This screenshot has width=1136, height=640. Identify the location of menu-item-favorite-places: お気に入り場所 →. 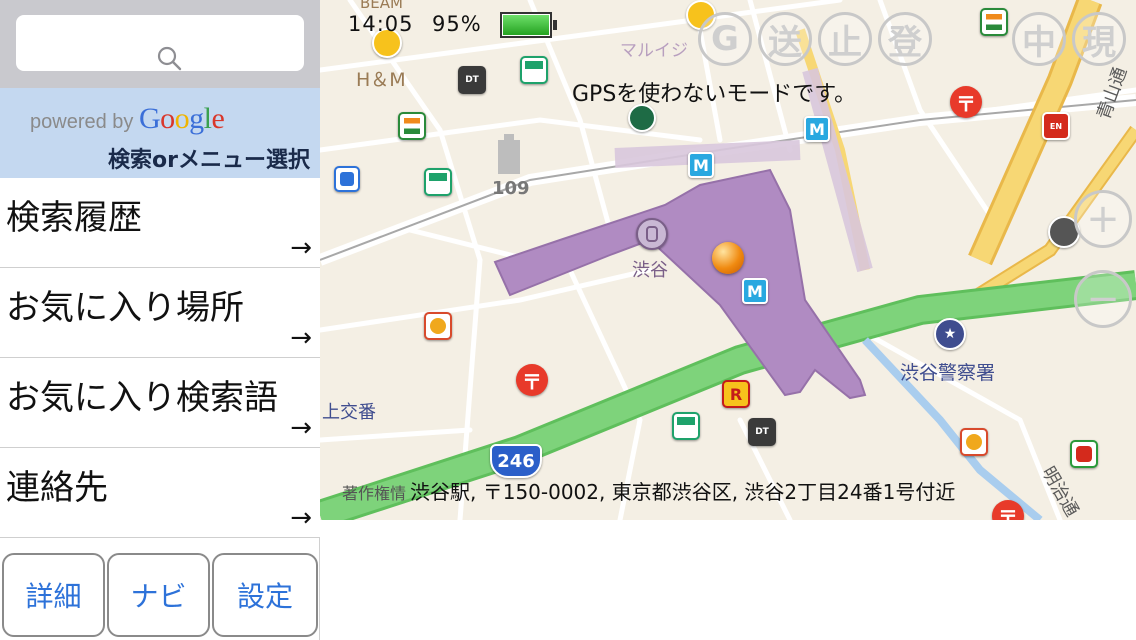
(160, 313).